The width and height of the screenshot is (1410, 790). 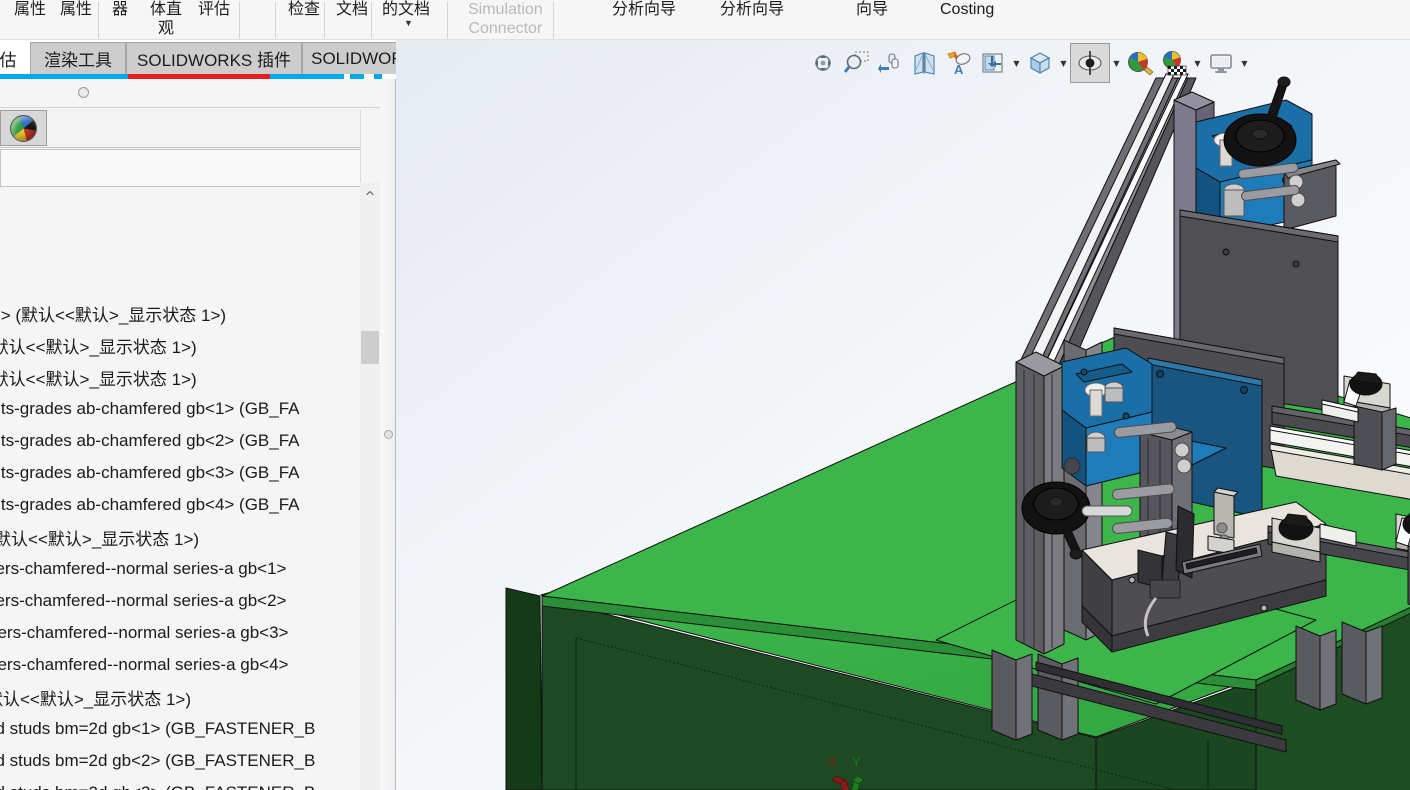 I want to click on tree-item: nd studs bm=2d gb<1> (GB_FASTENER_B, so click(x=157, y=729).